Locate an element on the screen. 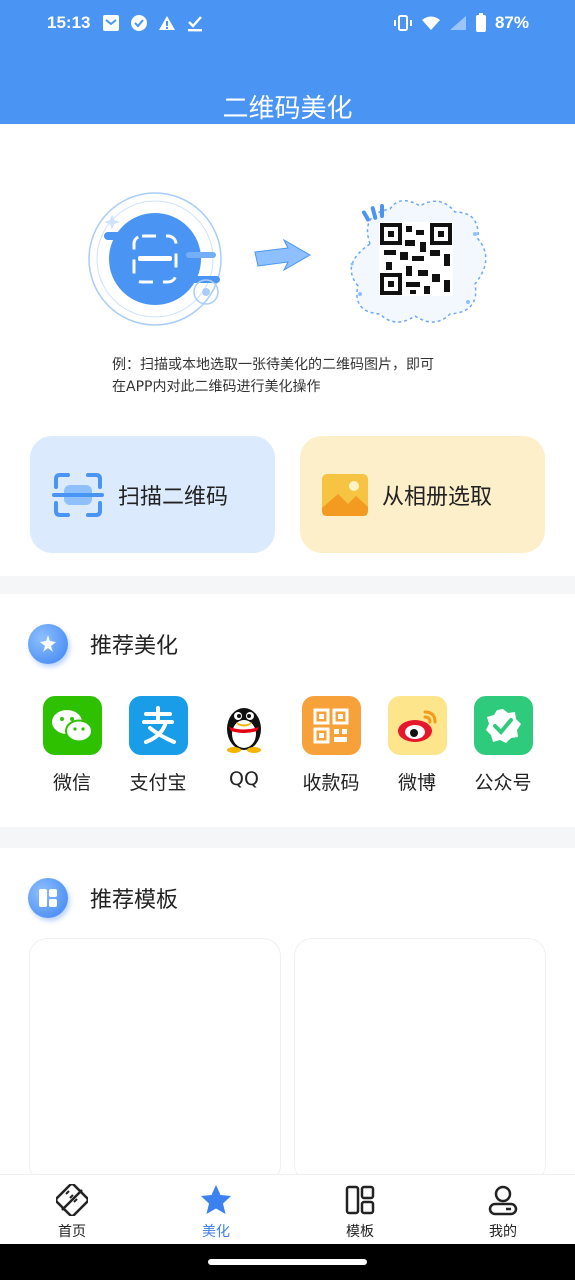 The height and width of the screenshot is (1280, 575). page-title: 二维码美化 is located at coordinates (287, 109).